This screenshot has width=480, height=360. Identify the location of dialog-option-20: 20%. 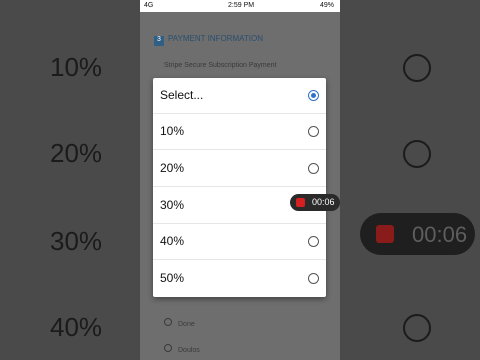
(239, 169).